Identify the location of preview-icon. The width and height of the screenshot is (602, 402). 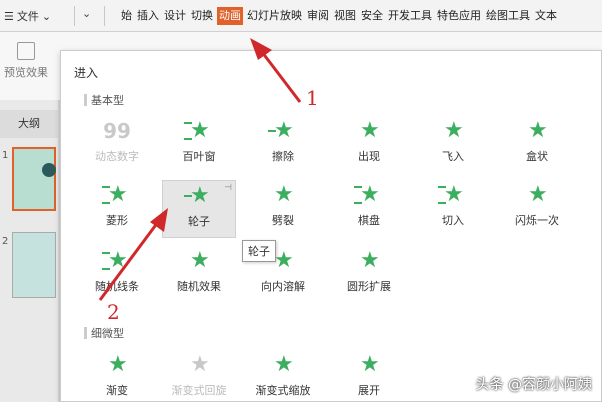
(26, 51).